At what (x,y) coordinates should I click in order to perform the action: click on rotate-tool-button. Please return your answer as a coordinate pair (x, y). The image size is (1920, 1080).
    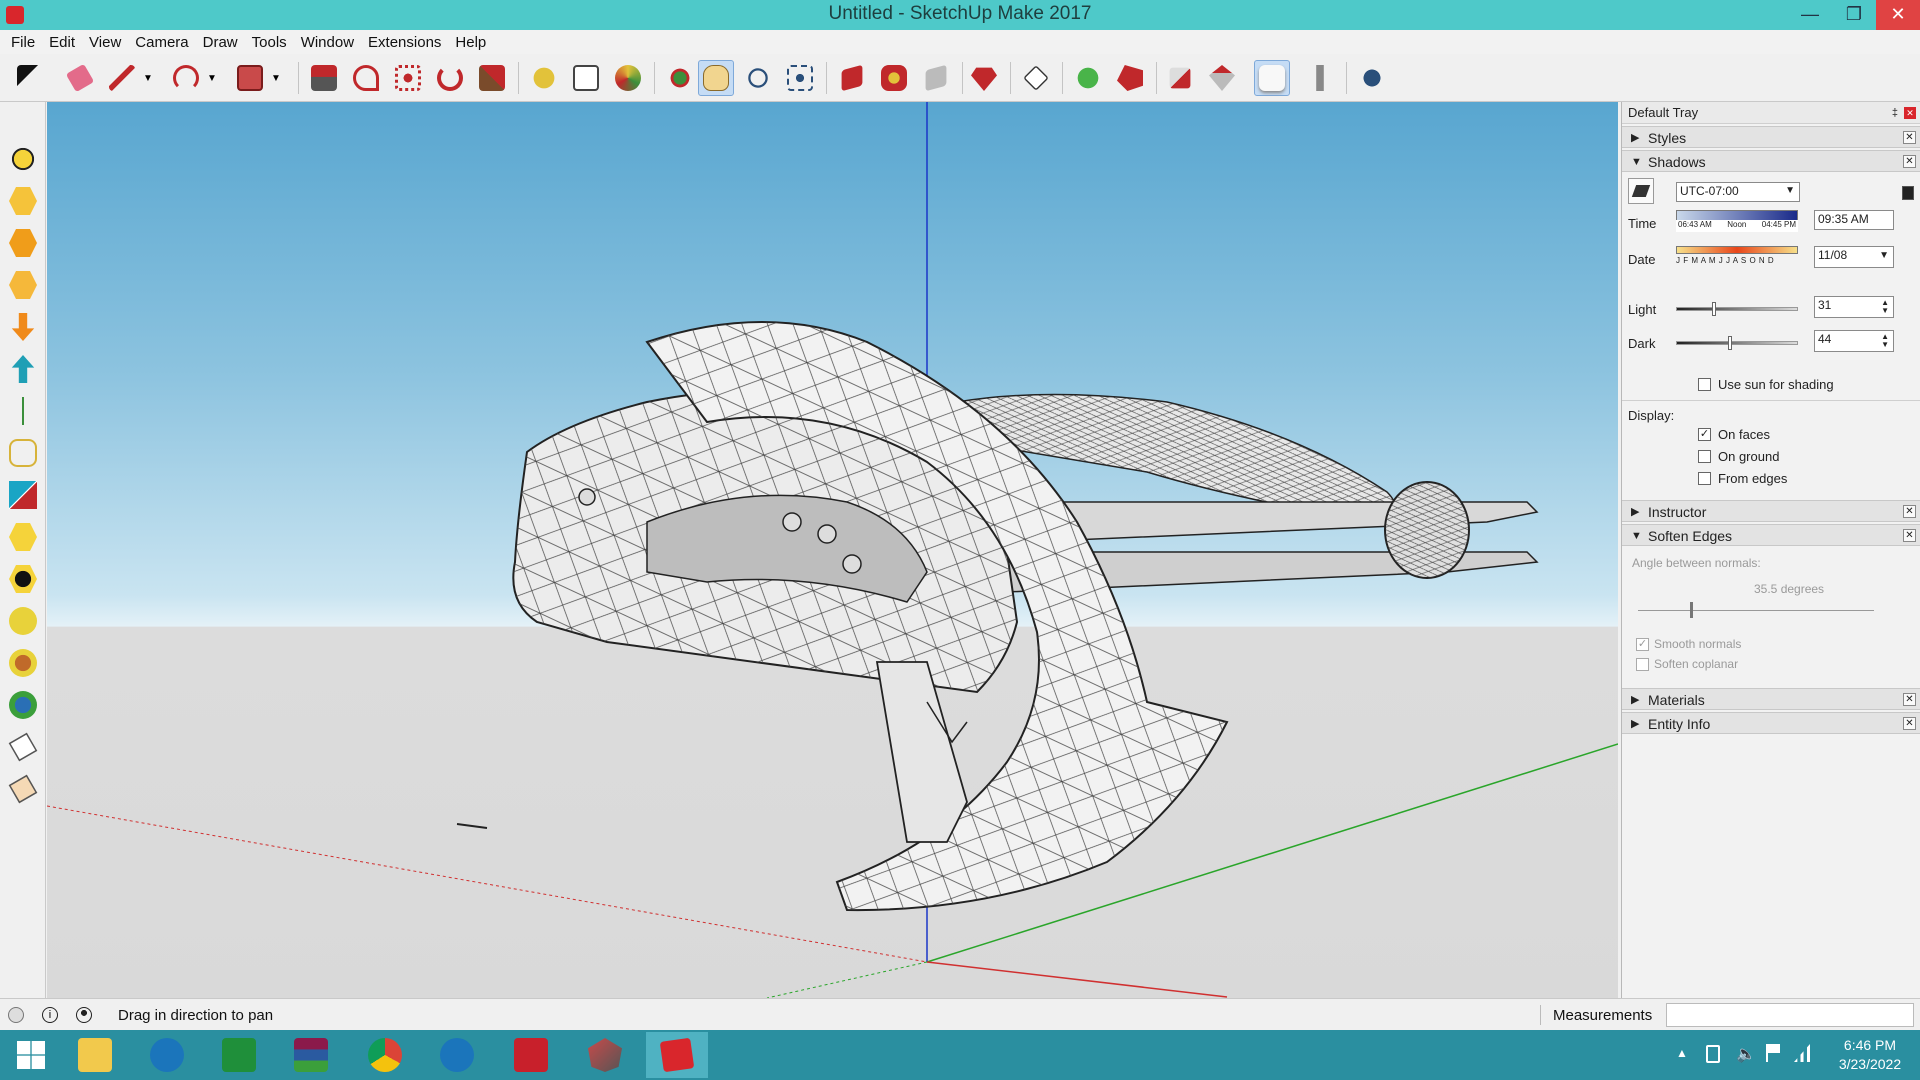
    Looking at the image, I should click on (450, 78).